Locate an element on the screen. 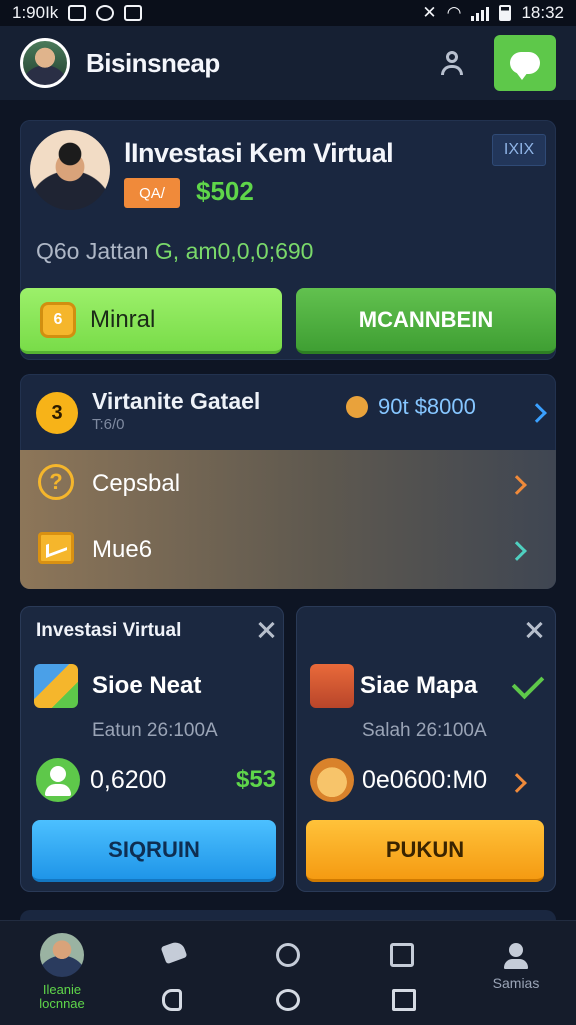 The width and height of the screenshot is (576, 1025). investment-card-right: Siae Mapa Salah 26:100A 0e0600:M0 PUKUN is located at coordinates (426, 749).